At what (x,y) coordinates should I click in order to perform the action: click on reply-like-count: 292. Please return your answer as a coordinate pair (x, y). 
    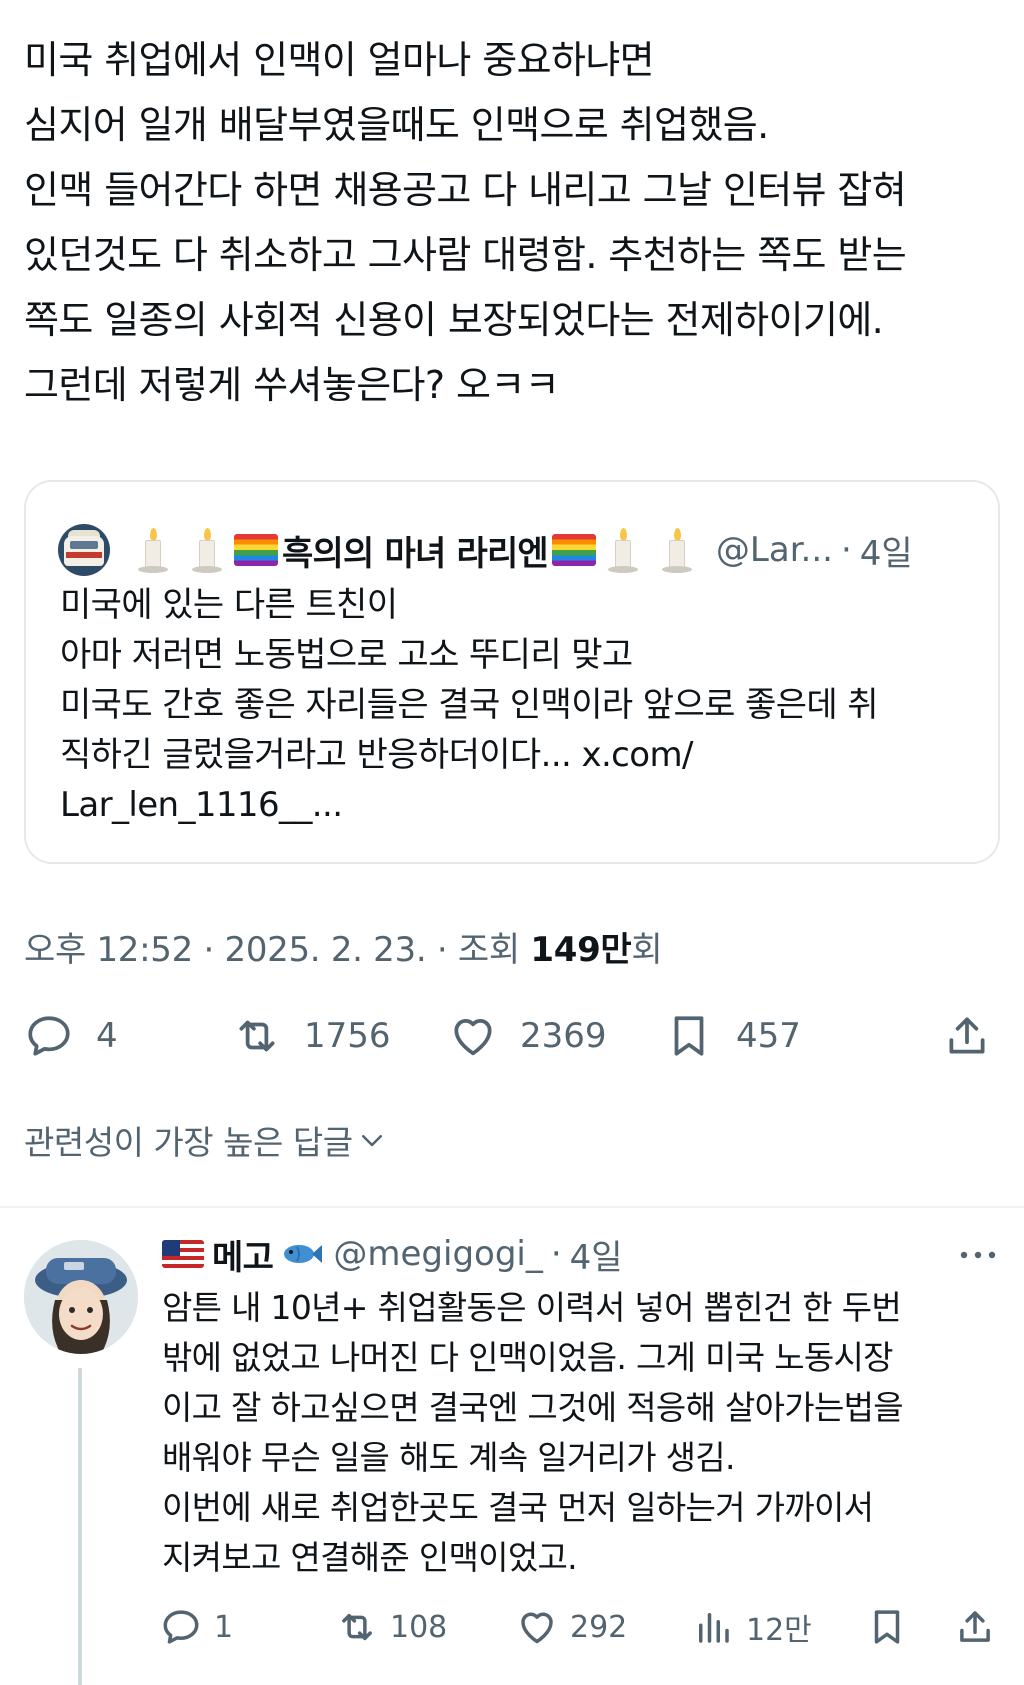
    Looking at the image, I should click on (599, 1627).